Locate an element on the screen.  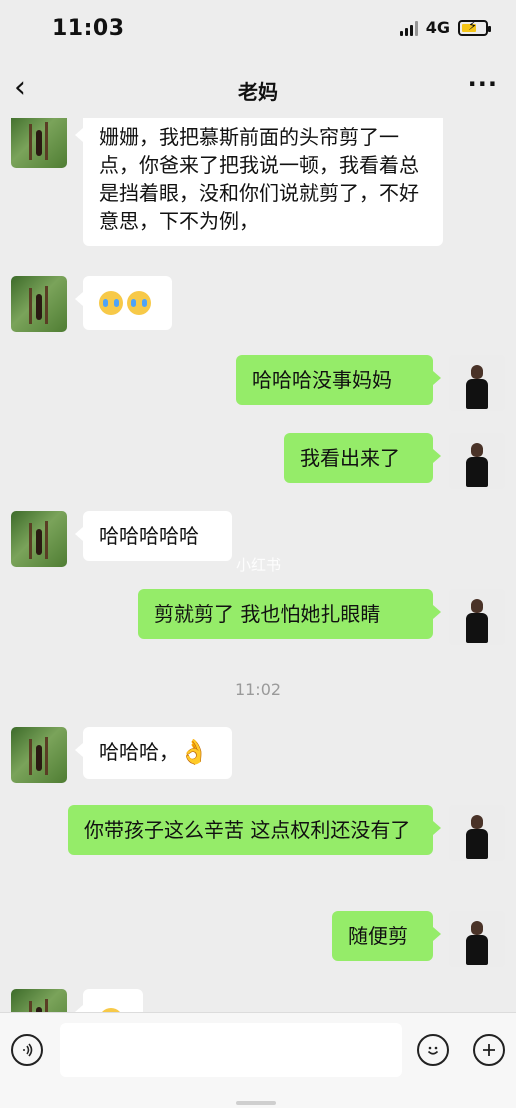
cellular-signal-icon is located at coordinates (408, 28).